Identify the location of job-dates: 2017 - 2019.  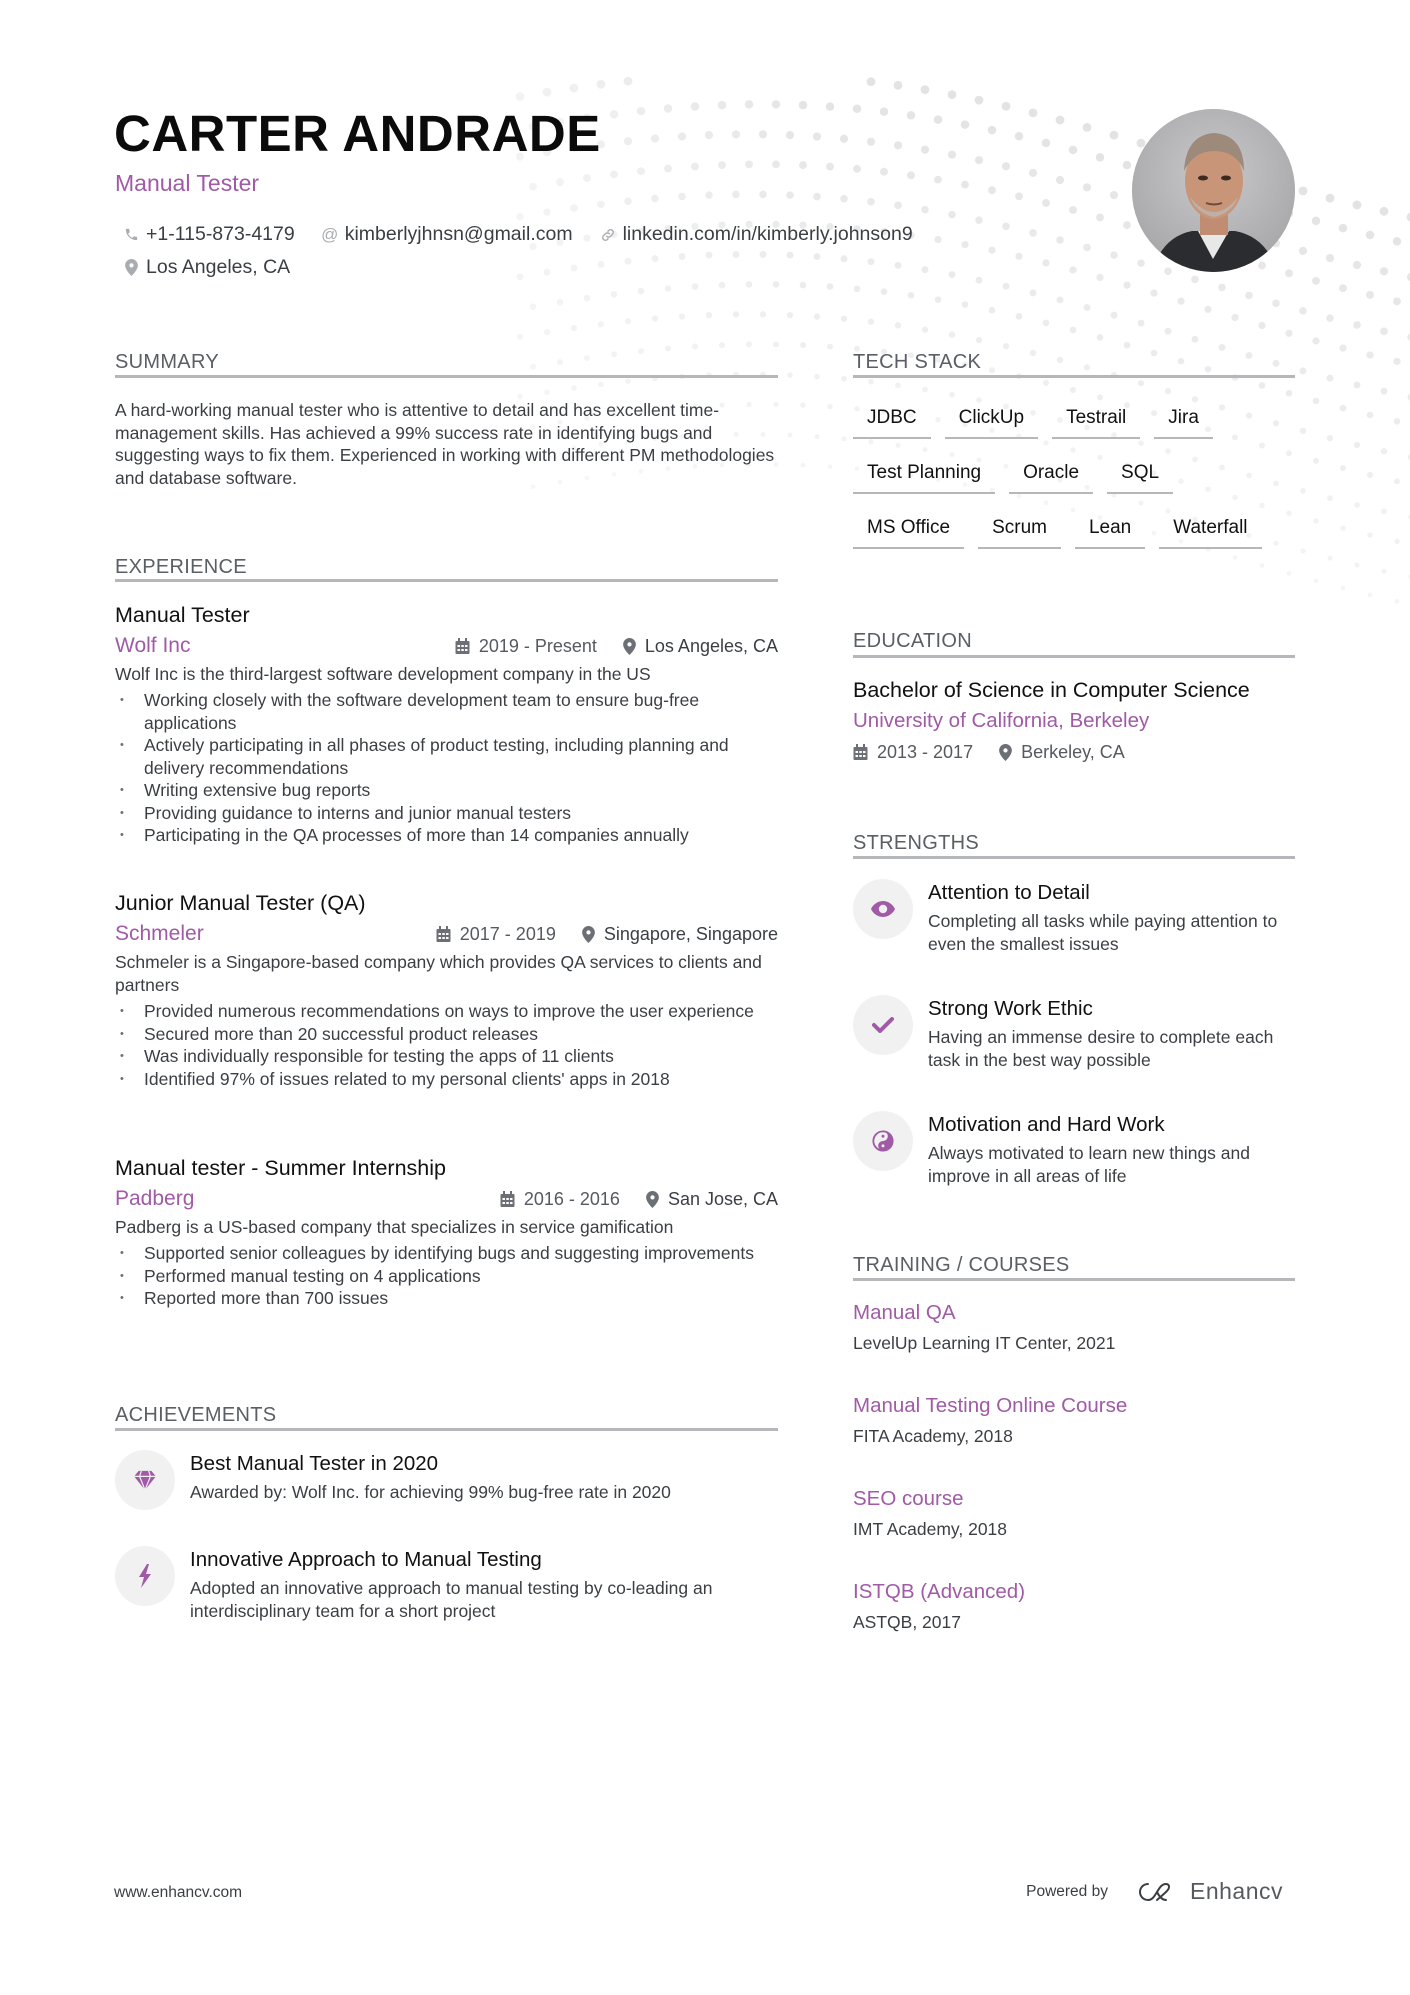
(507, 933).